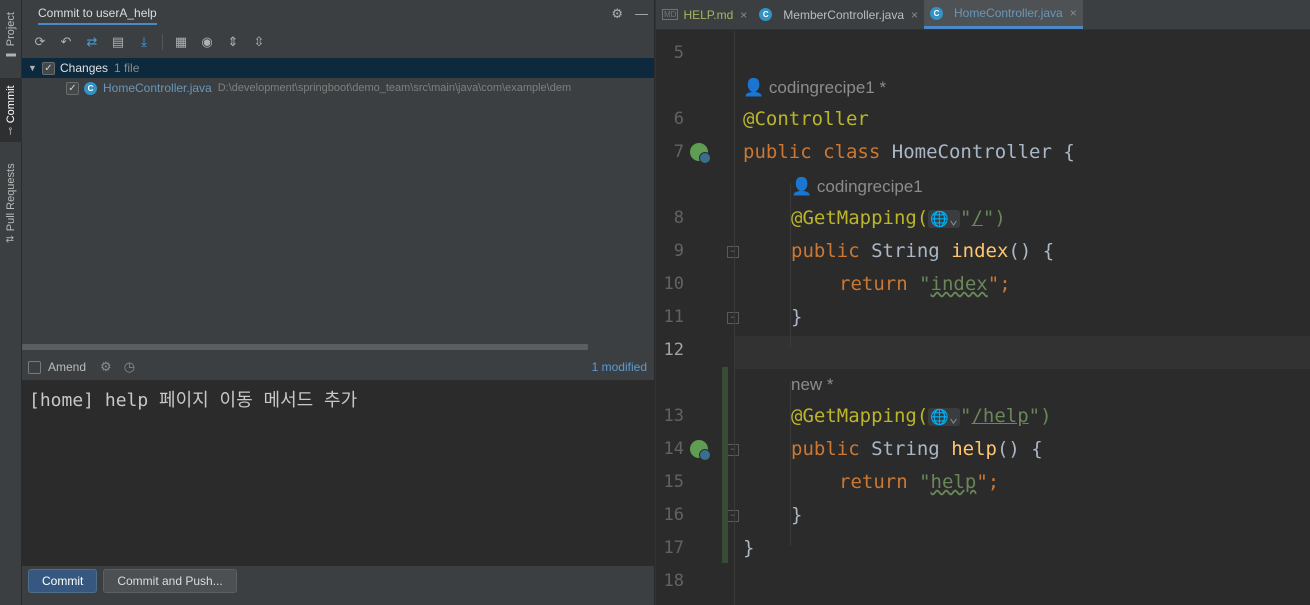 This screenshot has width=1310, height=605. I want to click on tab-member-controller: C MemberController.java ×, so click(838, 14).